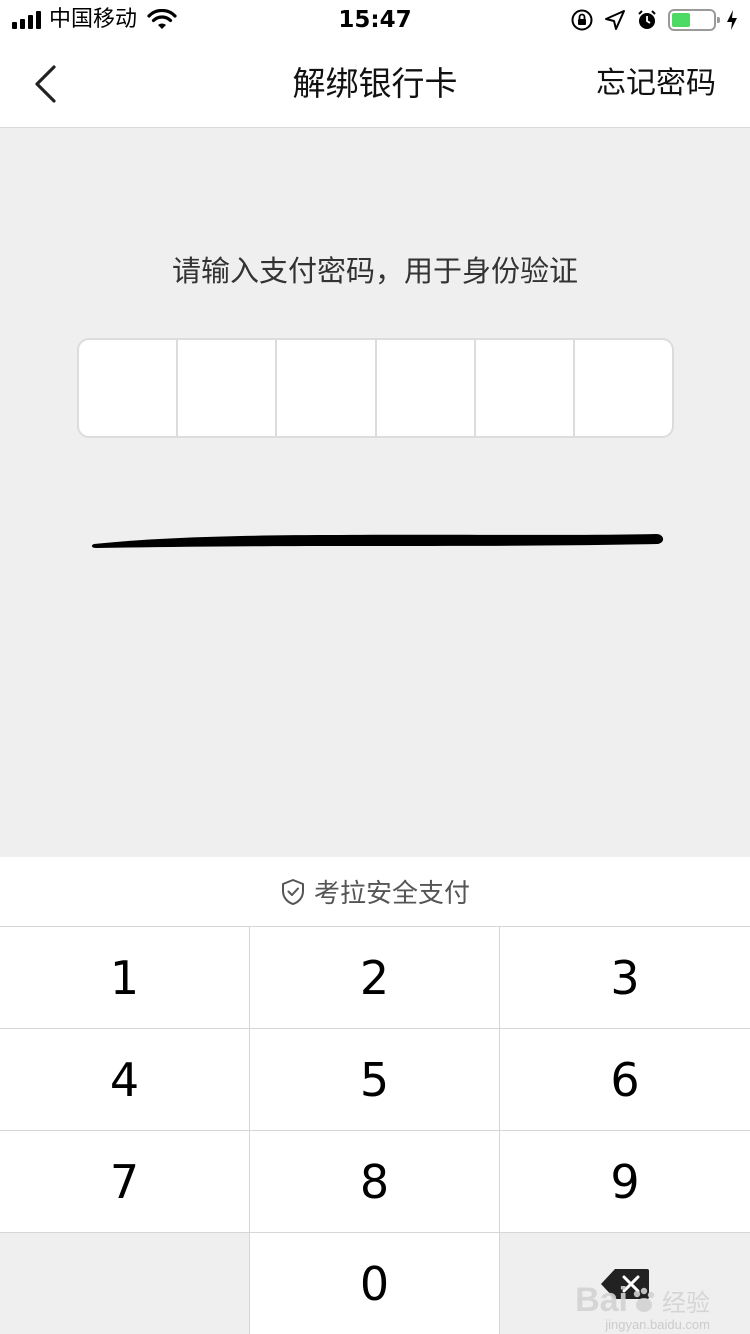 The height and width of the screenshot is (1334, 750). I want to click on secure-payment-label: 考拉安全支付, so click(391, 894).